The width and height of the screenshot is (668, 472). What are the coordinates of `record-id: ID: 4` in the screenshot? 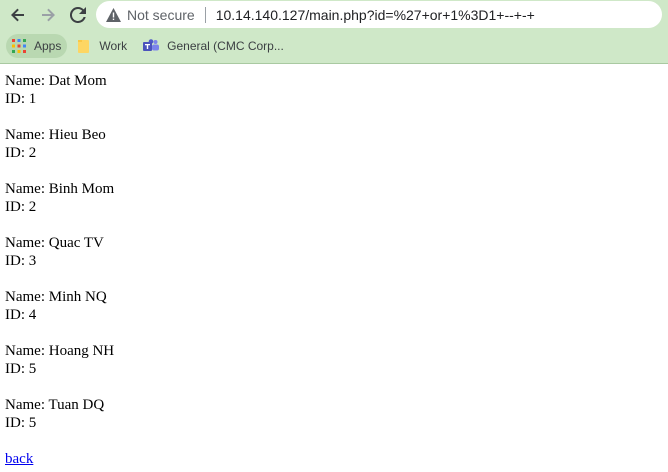 It's located at (334, 315).